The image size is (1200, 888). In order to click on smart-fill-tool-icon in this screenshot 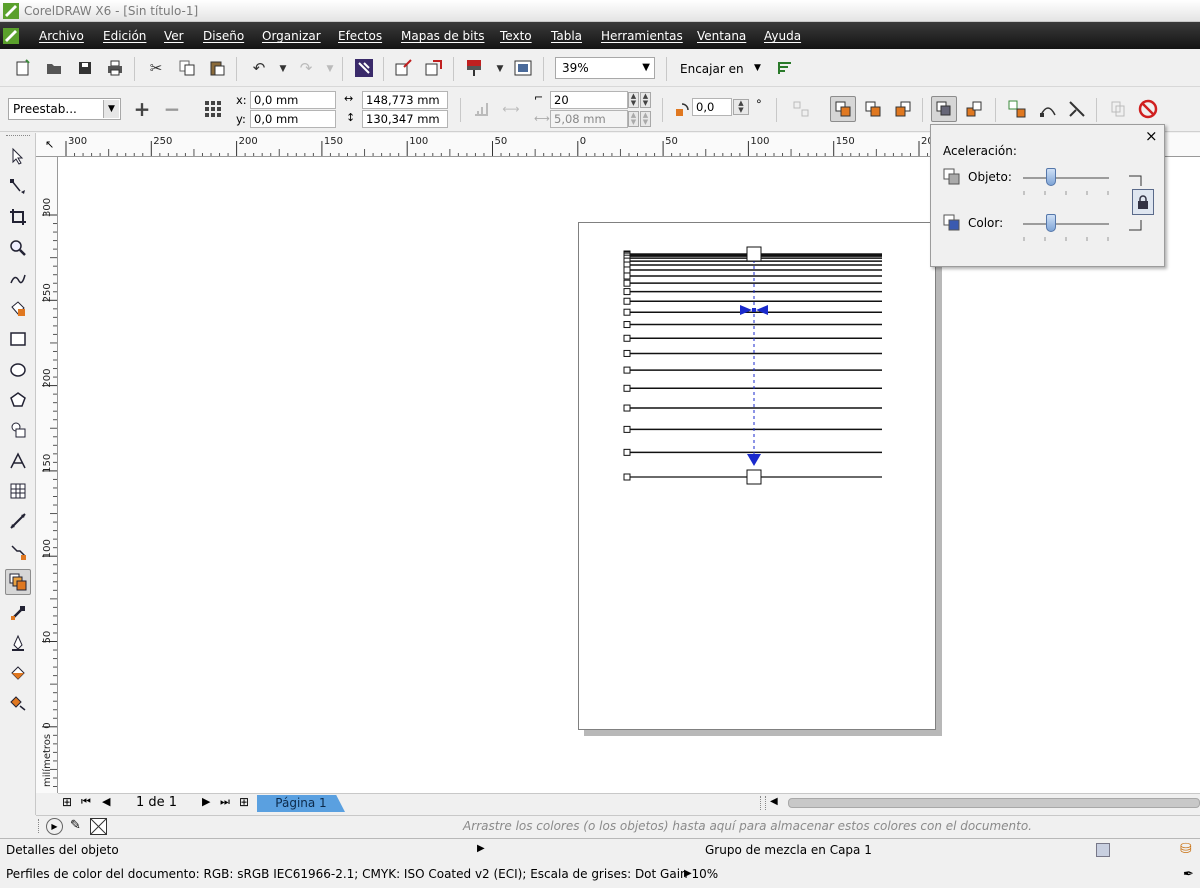, I will do `click(18, 308)`.